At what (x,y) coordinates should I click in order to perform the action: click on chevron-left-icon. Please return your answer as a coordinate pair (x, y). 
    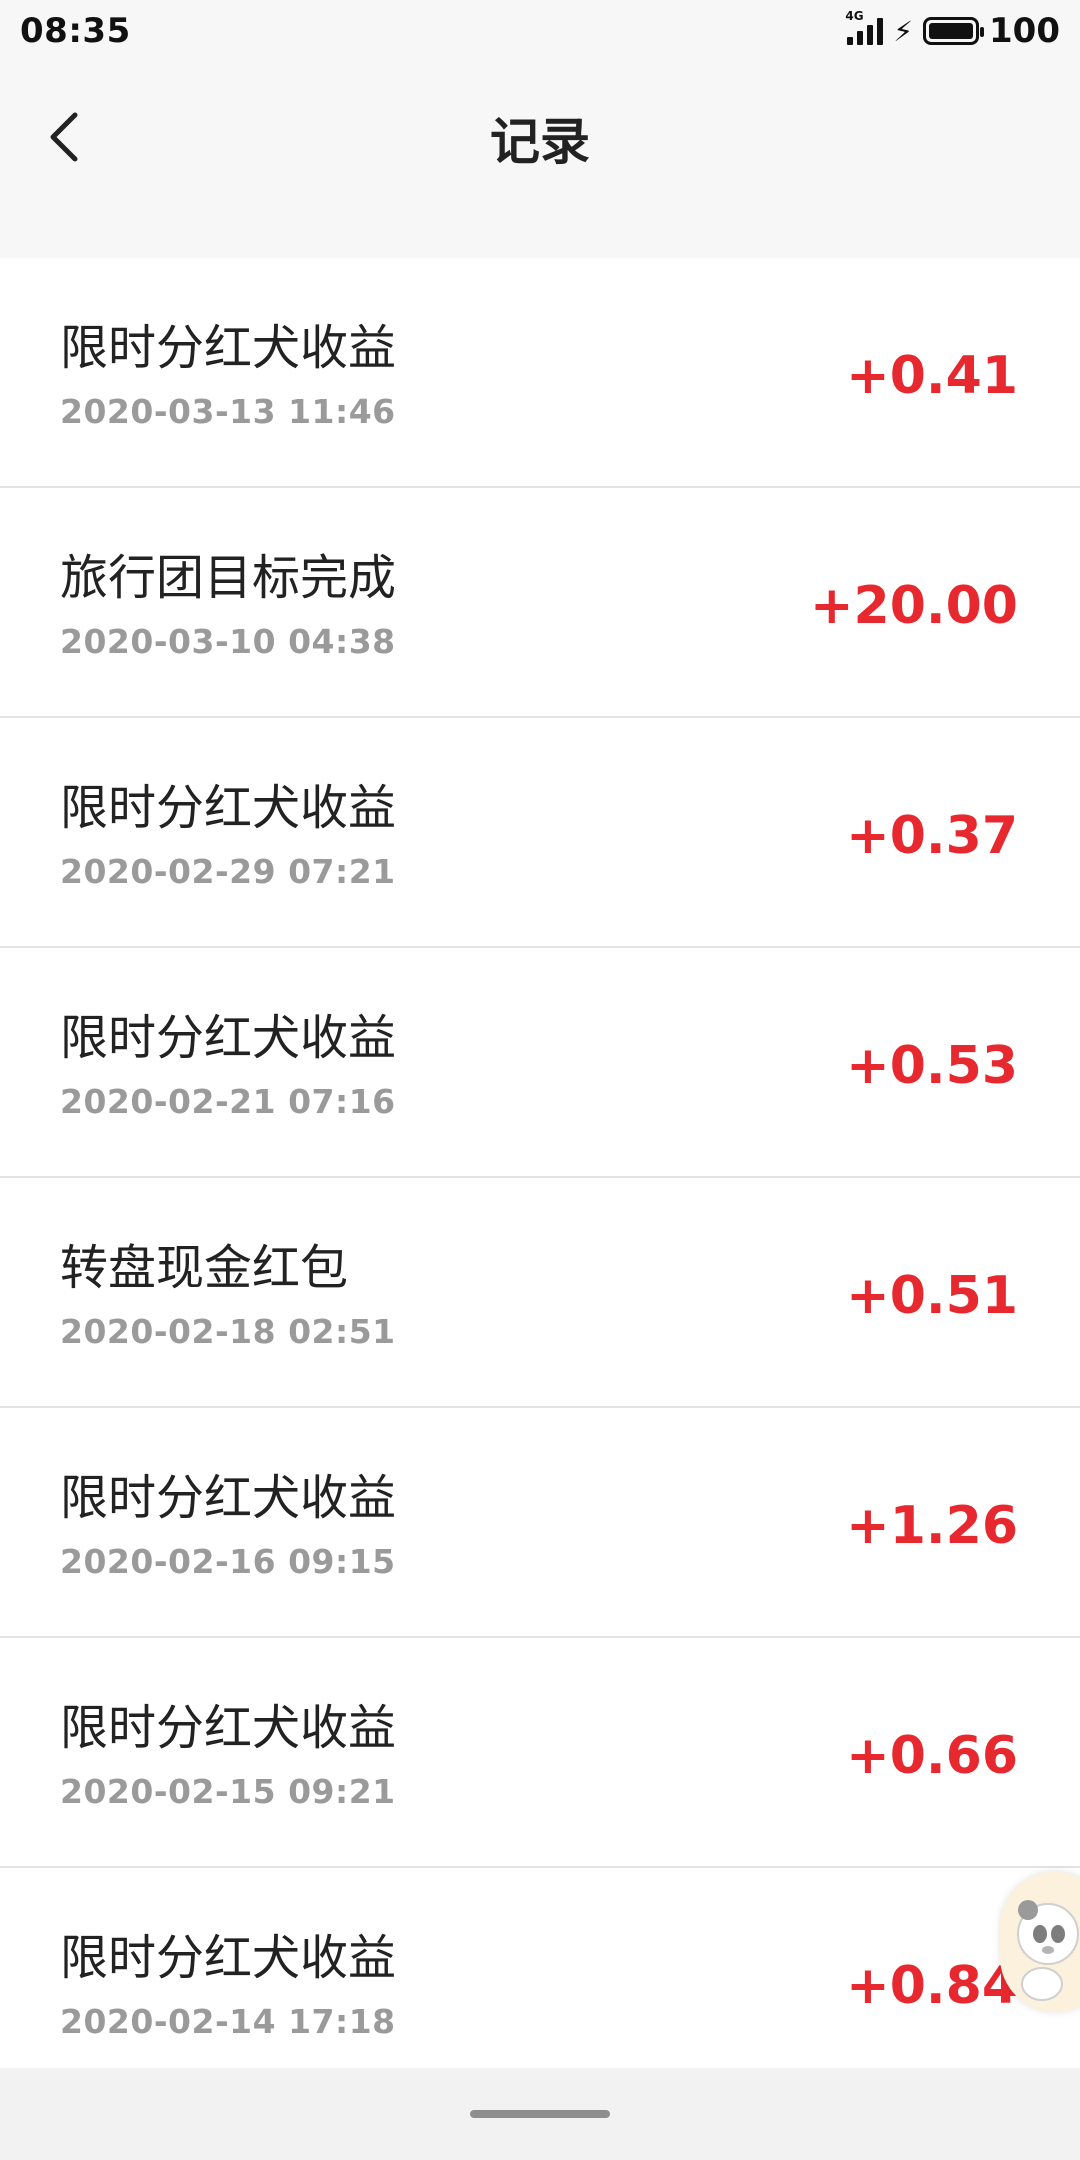
    Looking at the image, I should click on (64, 137).